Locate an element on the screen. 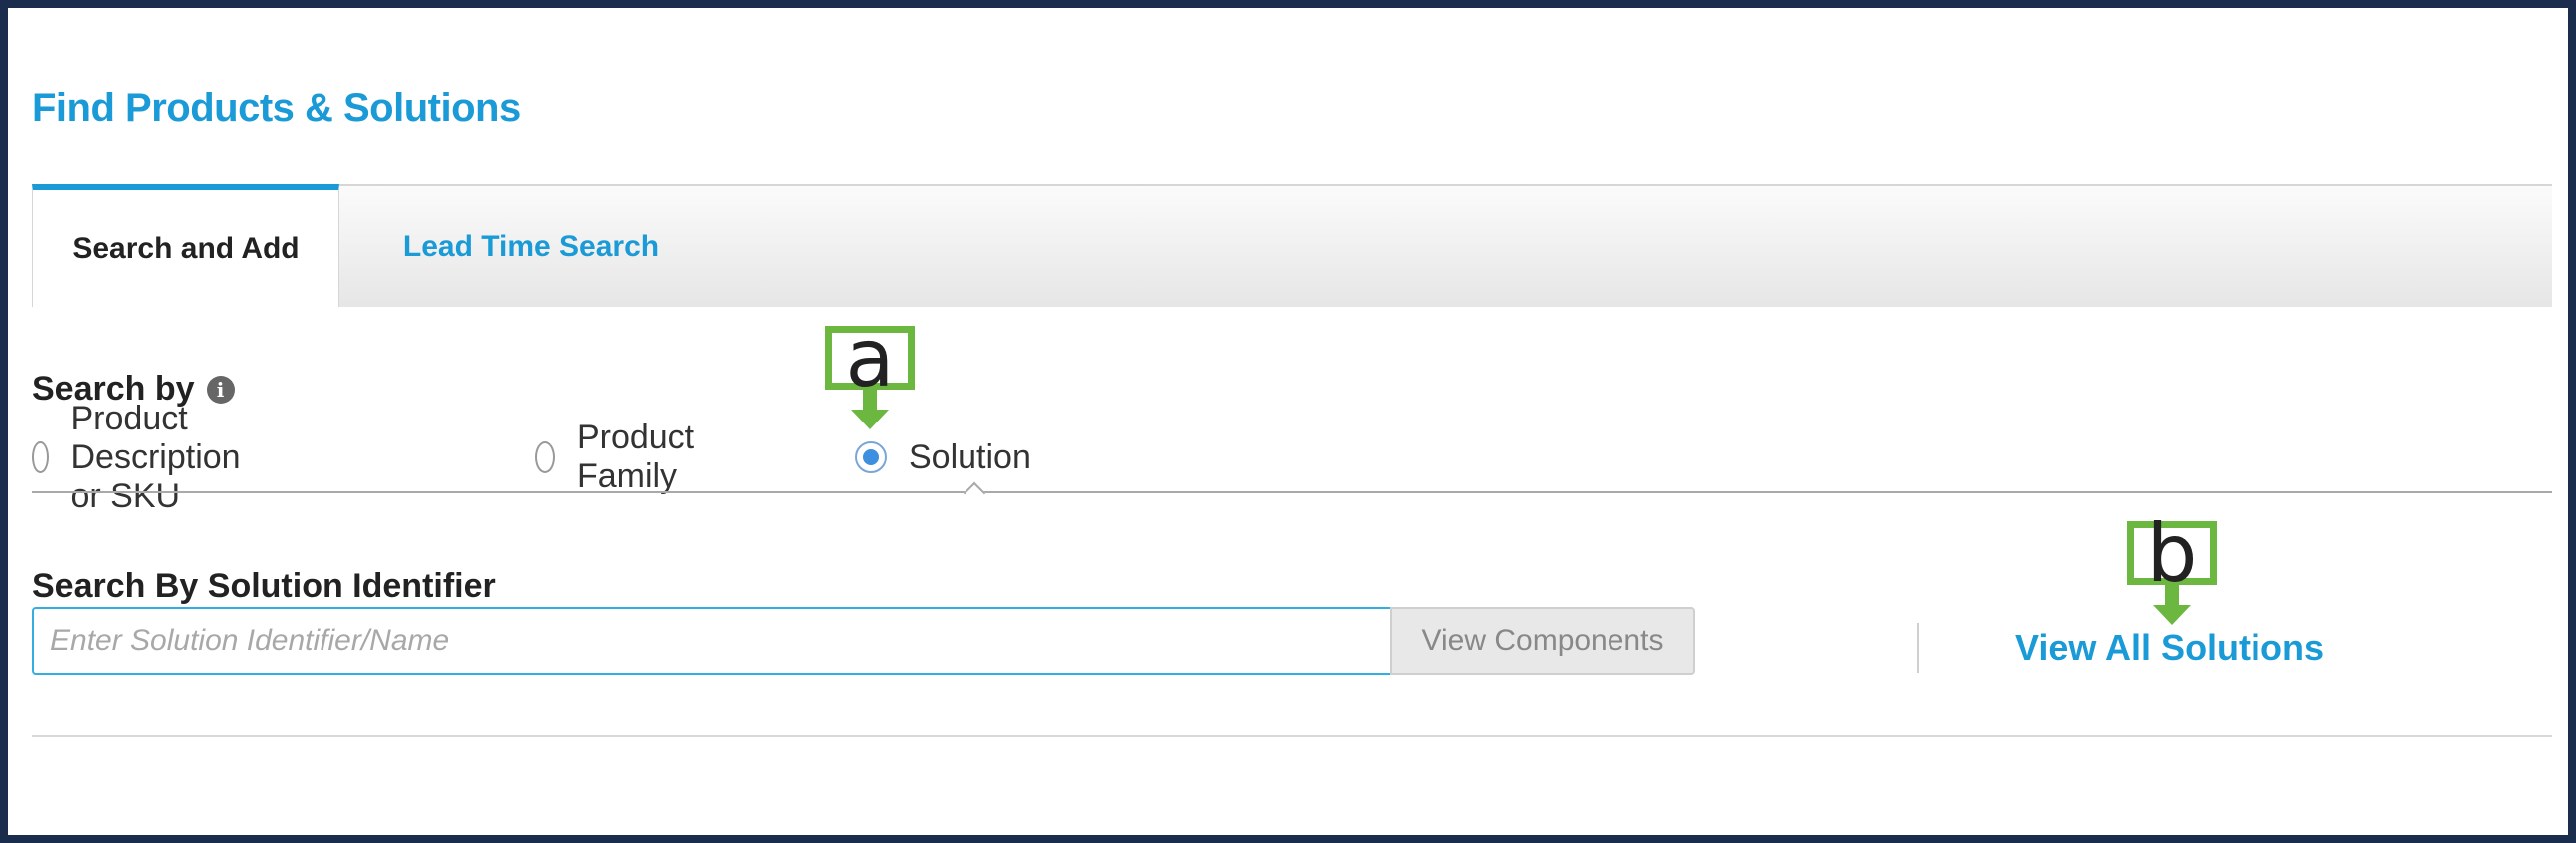  radio-button-checked-icon is located at coordinates (871, 457).